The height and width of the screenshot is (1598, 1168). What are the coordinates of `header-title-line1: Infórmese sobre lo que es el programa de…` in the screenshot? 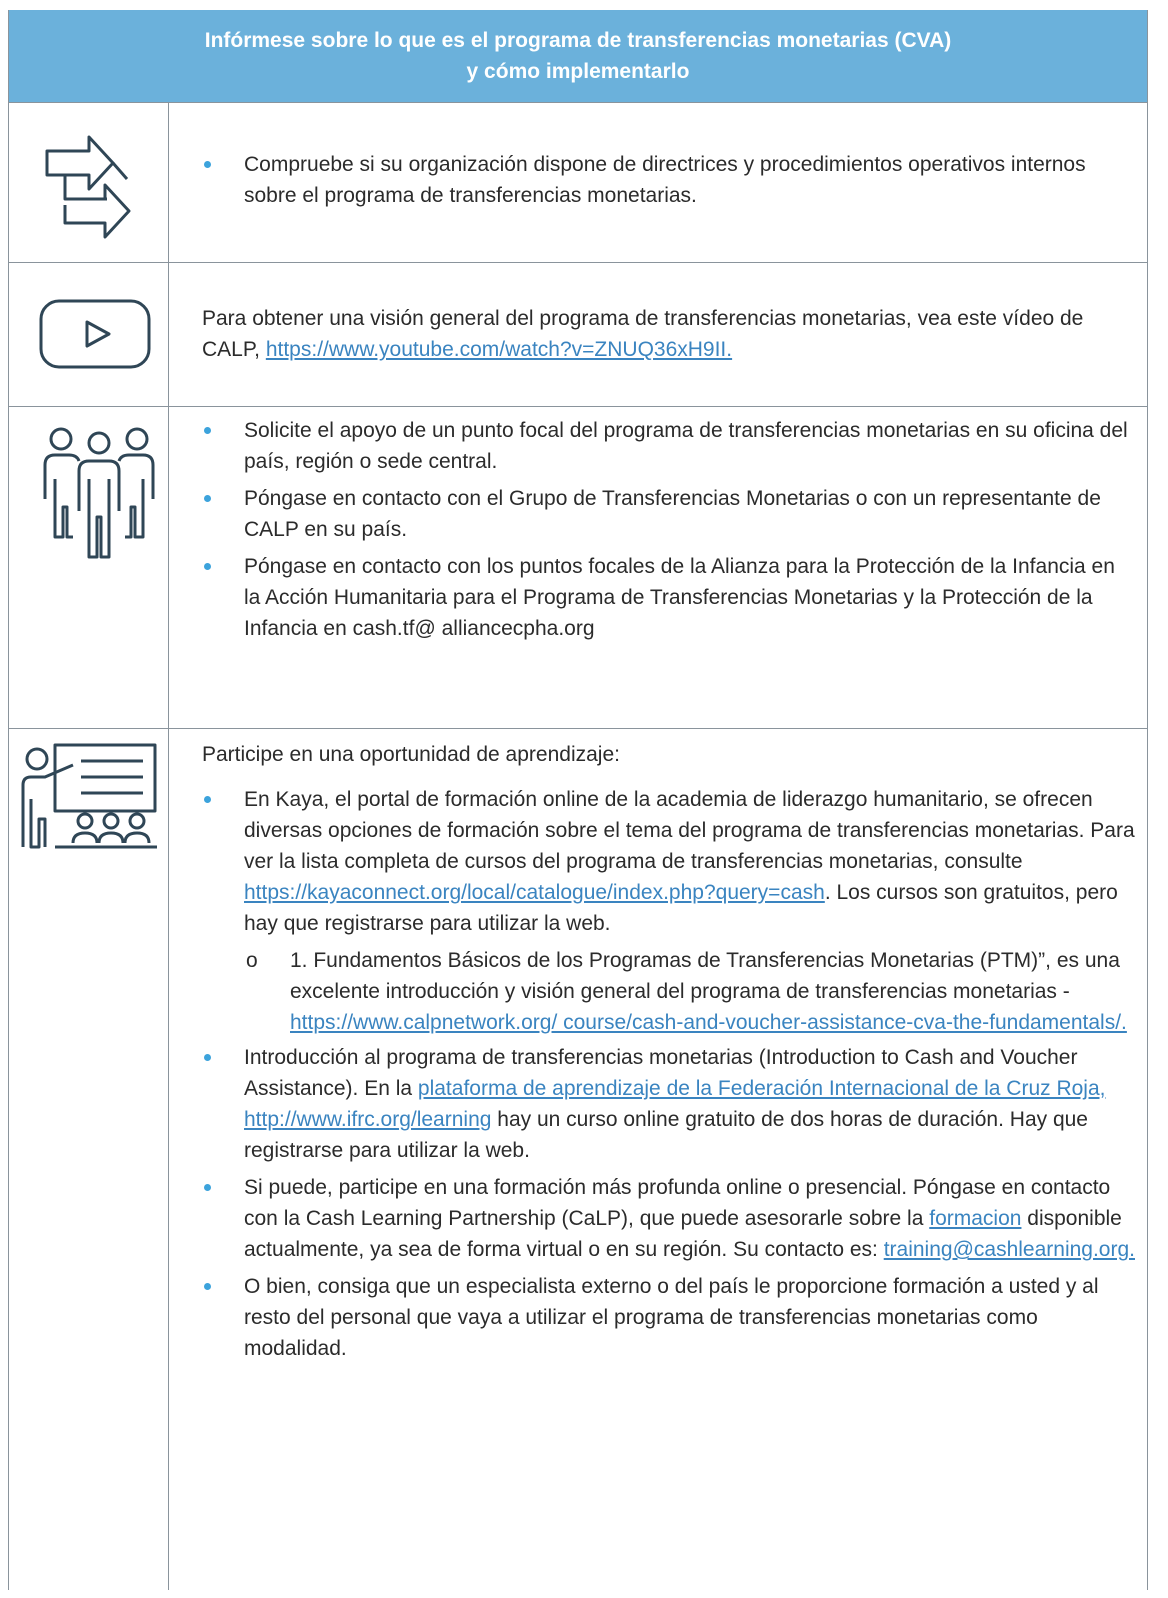 It's located at (578, 40).